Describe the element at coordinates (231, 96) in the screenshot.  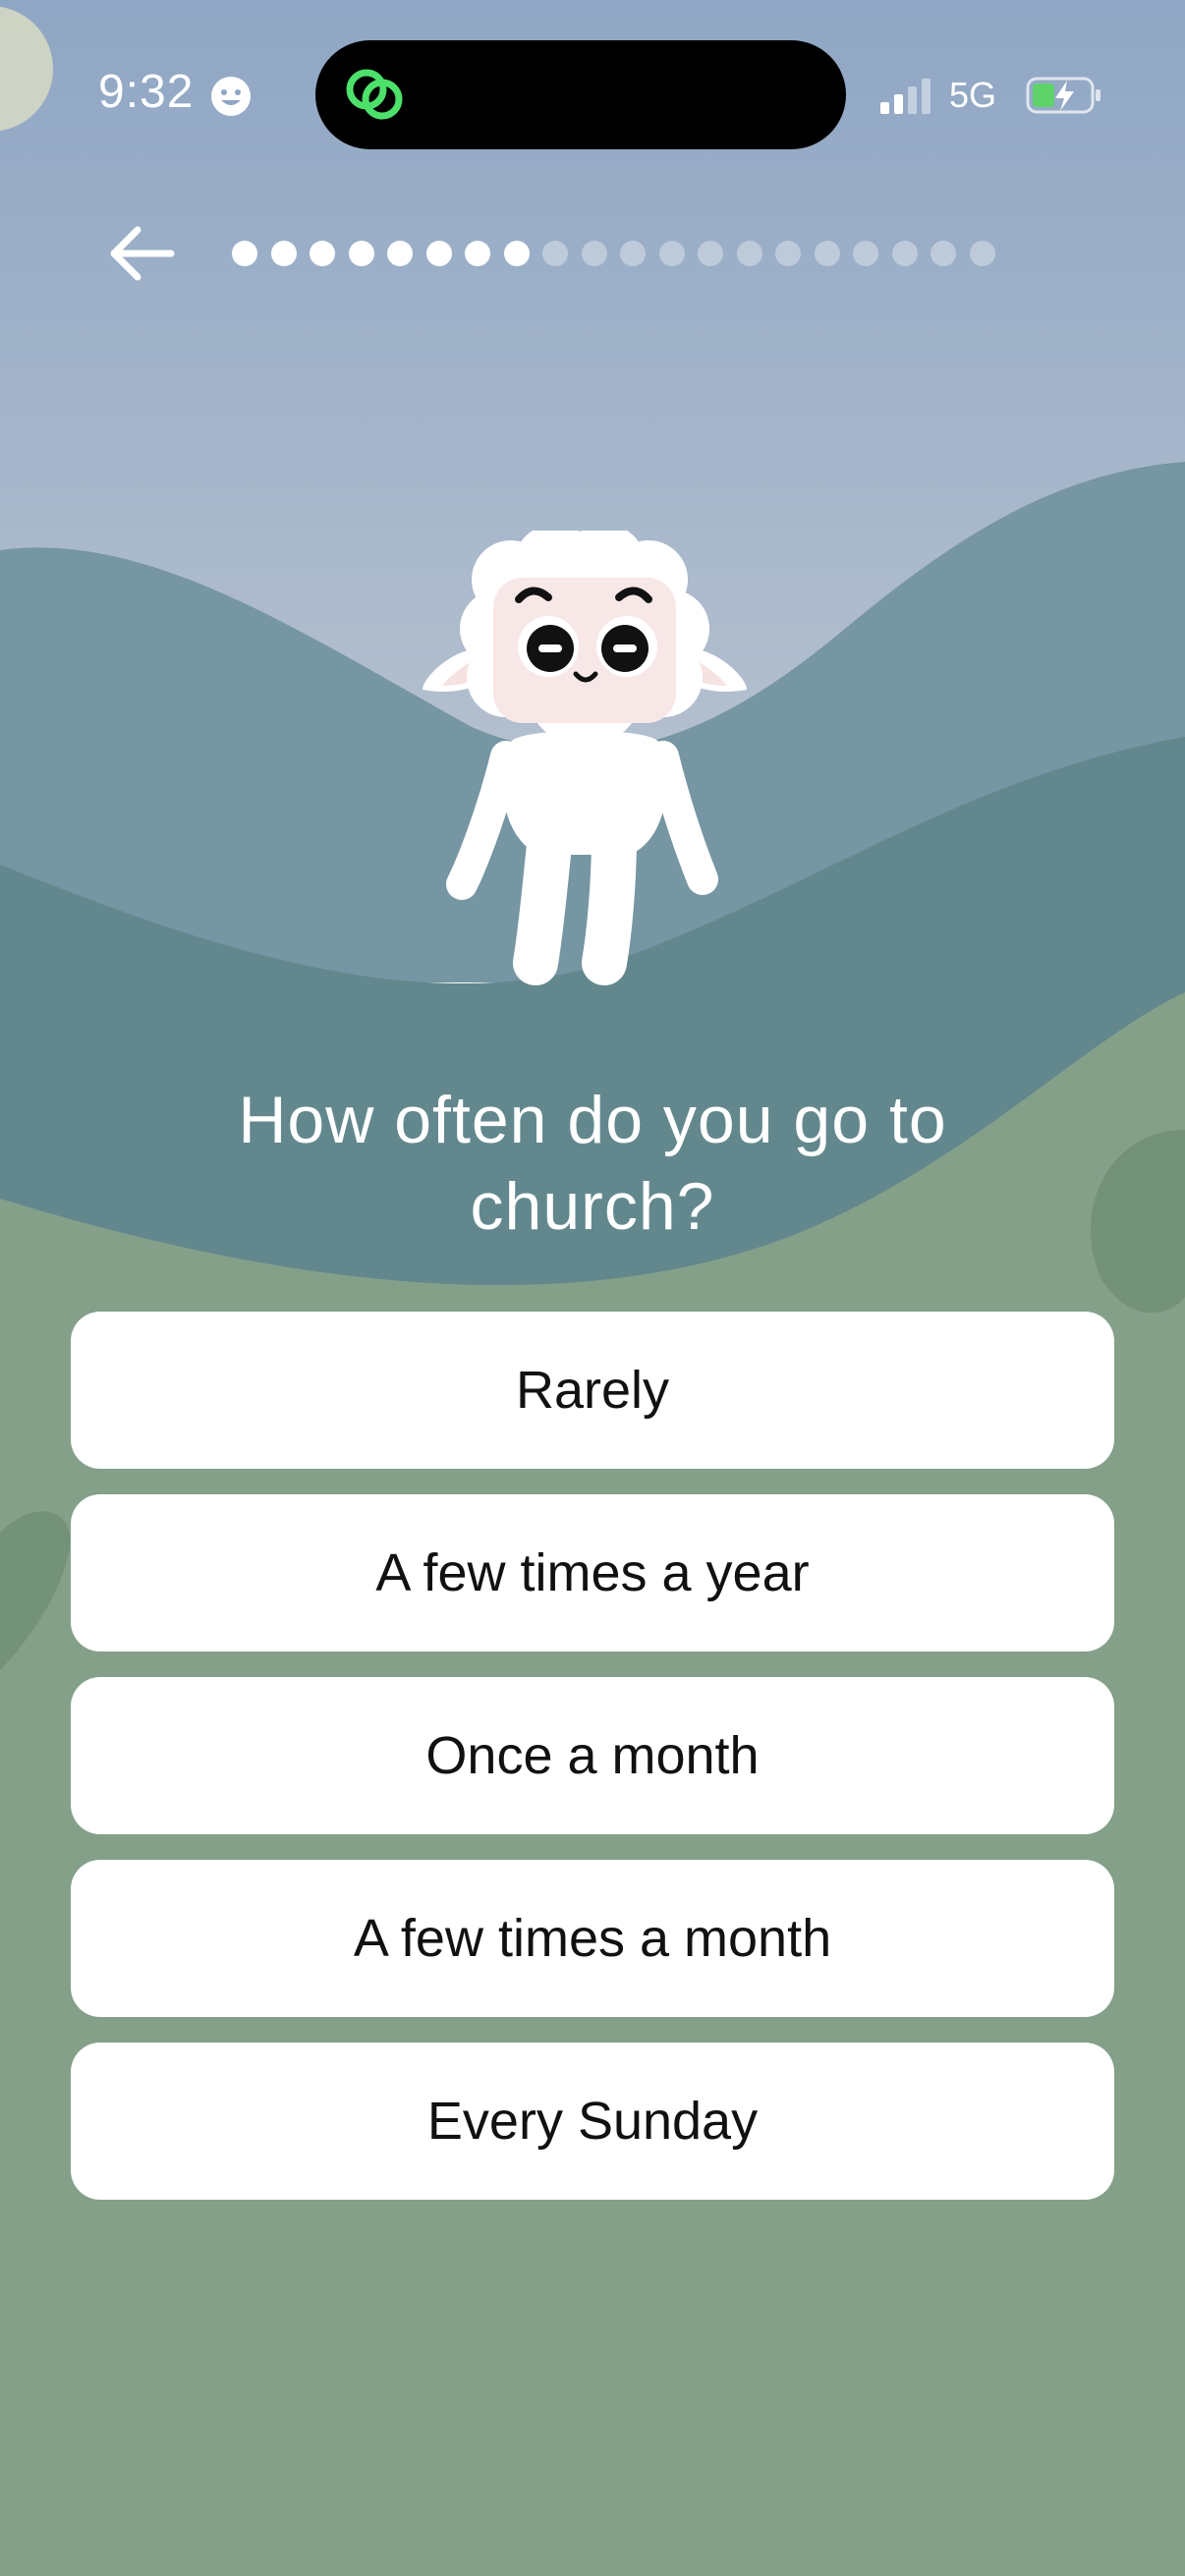
I see `smiley-face-icon` at that location.